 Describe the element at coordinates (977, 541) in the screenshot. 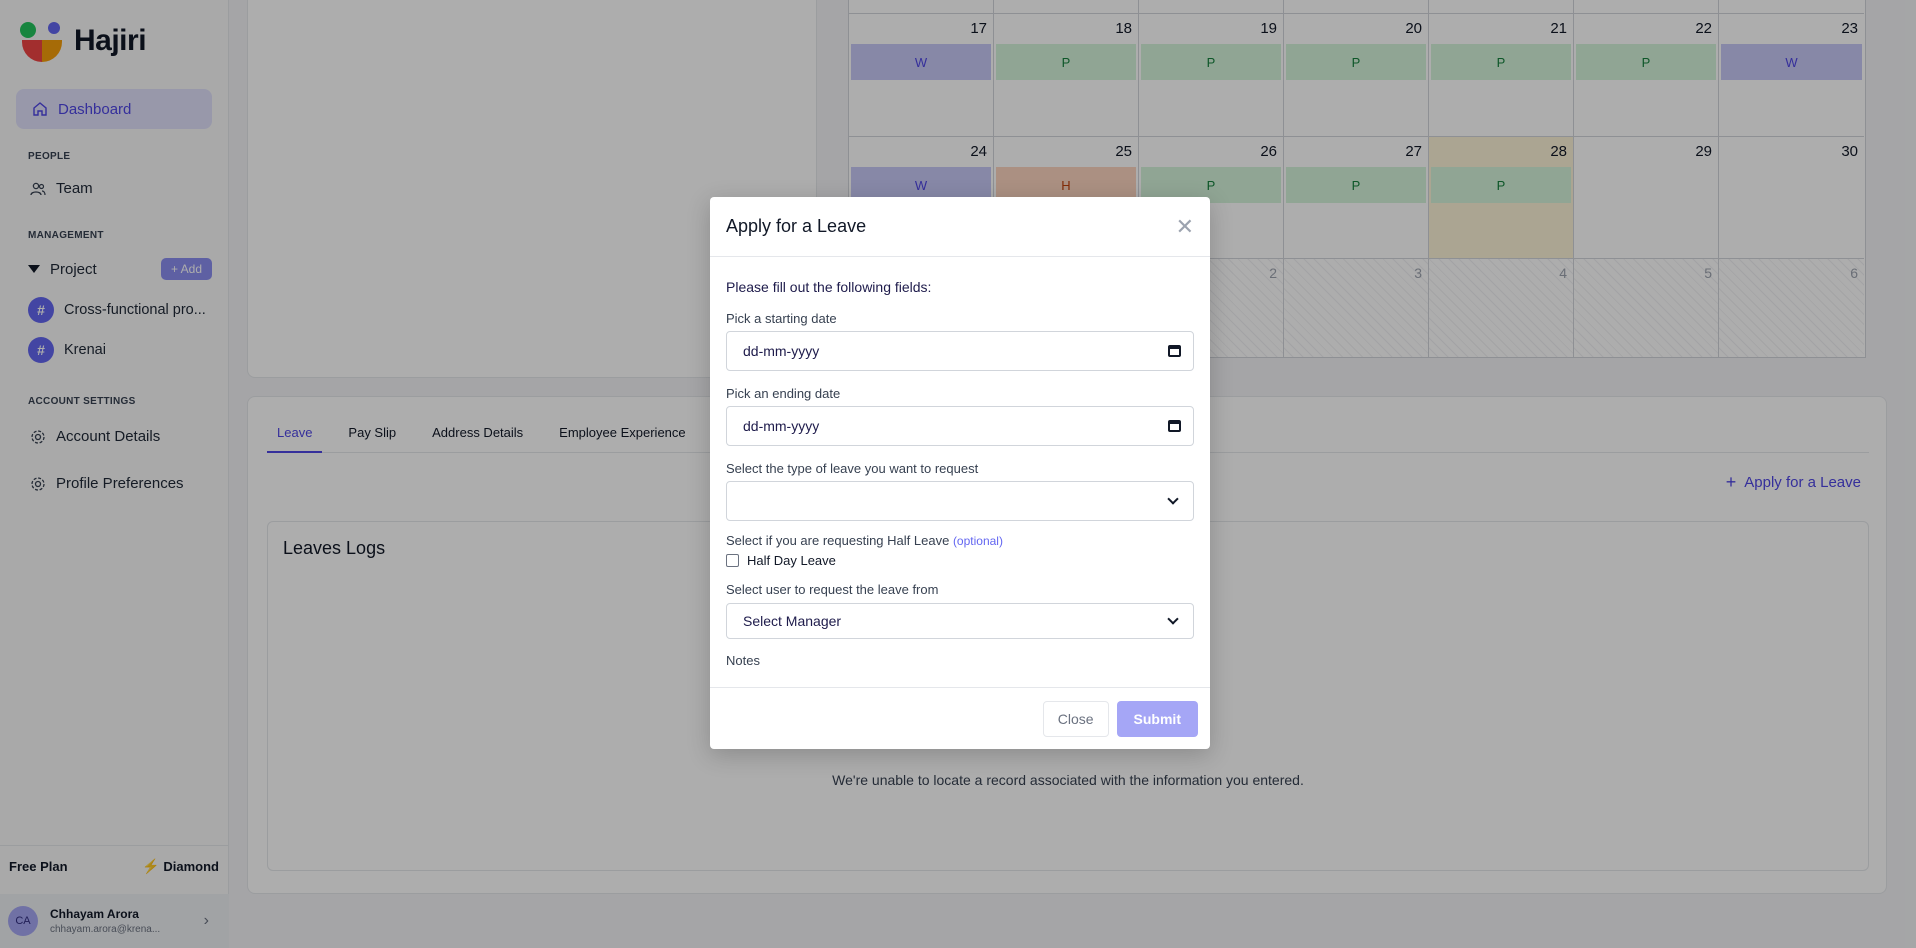

I see `optional-tag: (optional)` at that location.